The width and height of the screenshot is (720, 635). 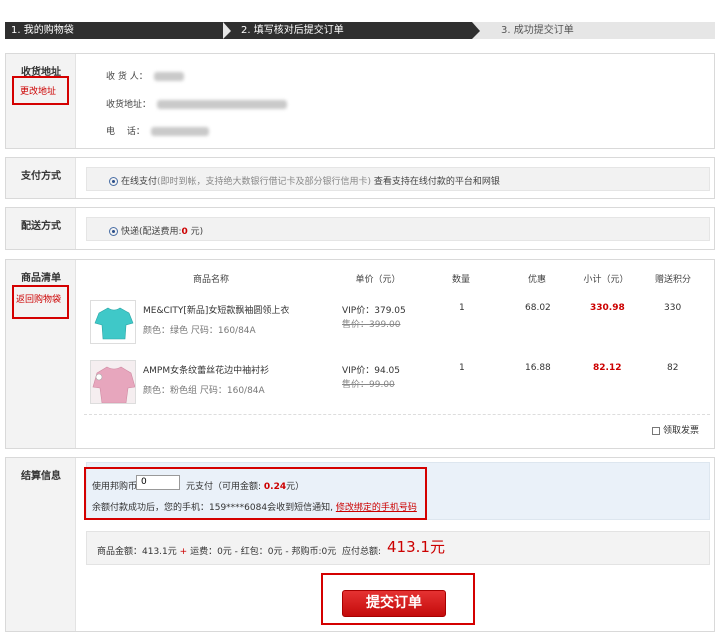 I want to click on recipient-value-redacted, so click(x=168, y=76).